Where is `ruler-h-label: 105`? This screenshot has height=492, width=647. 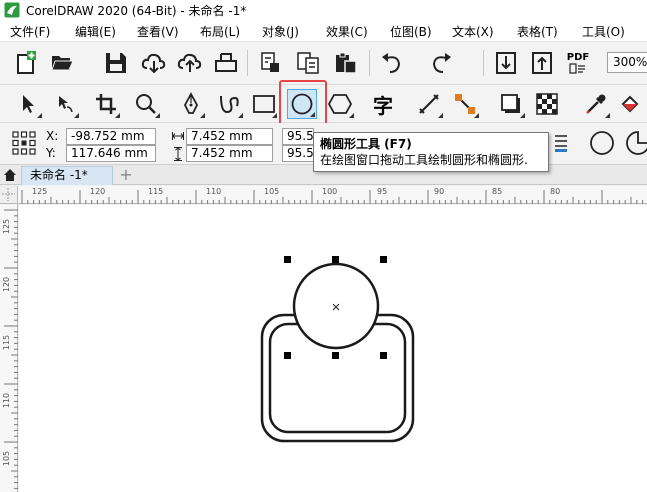
ruler-h-label: 105 is located at coordinates (272, 191).